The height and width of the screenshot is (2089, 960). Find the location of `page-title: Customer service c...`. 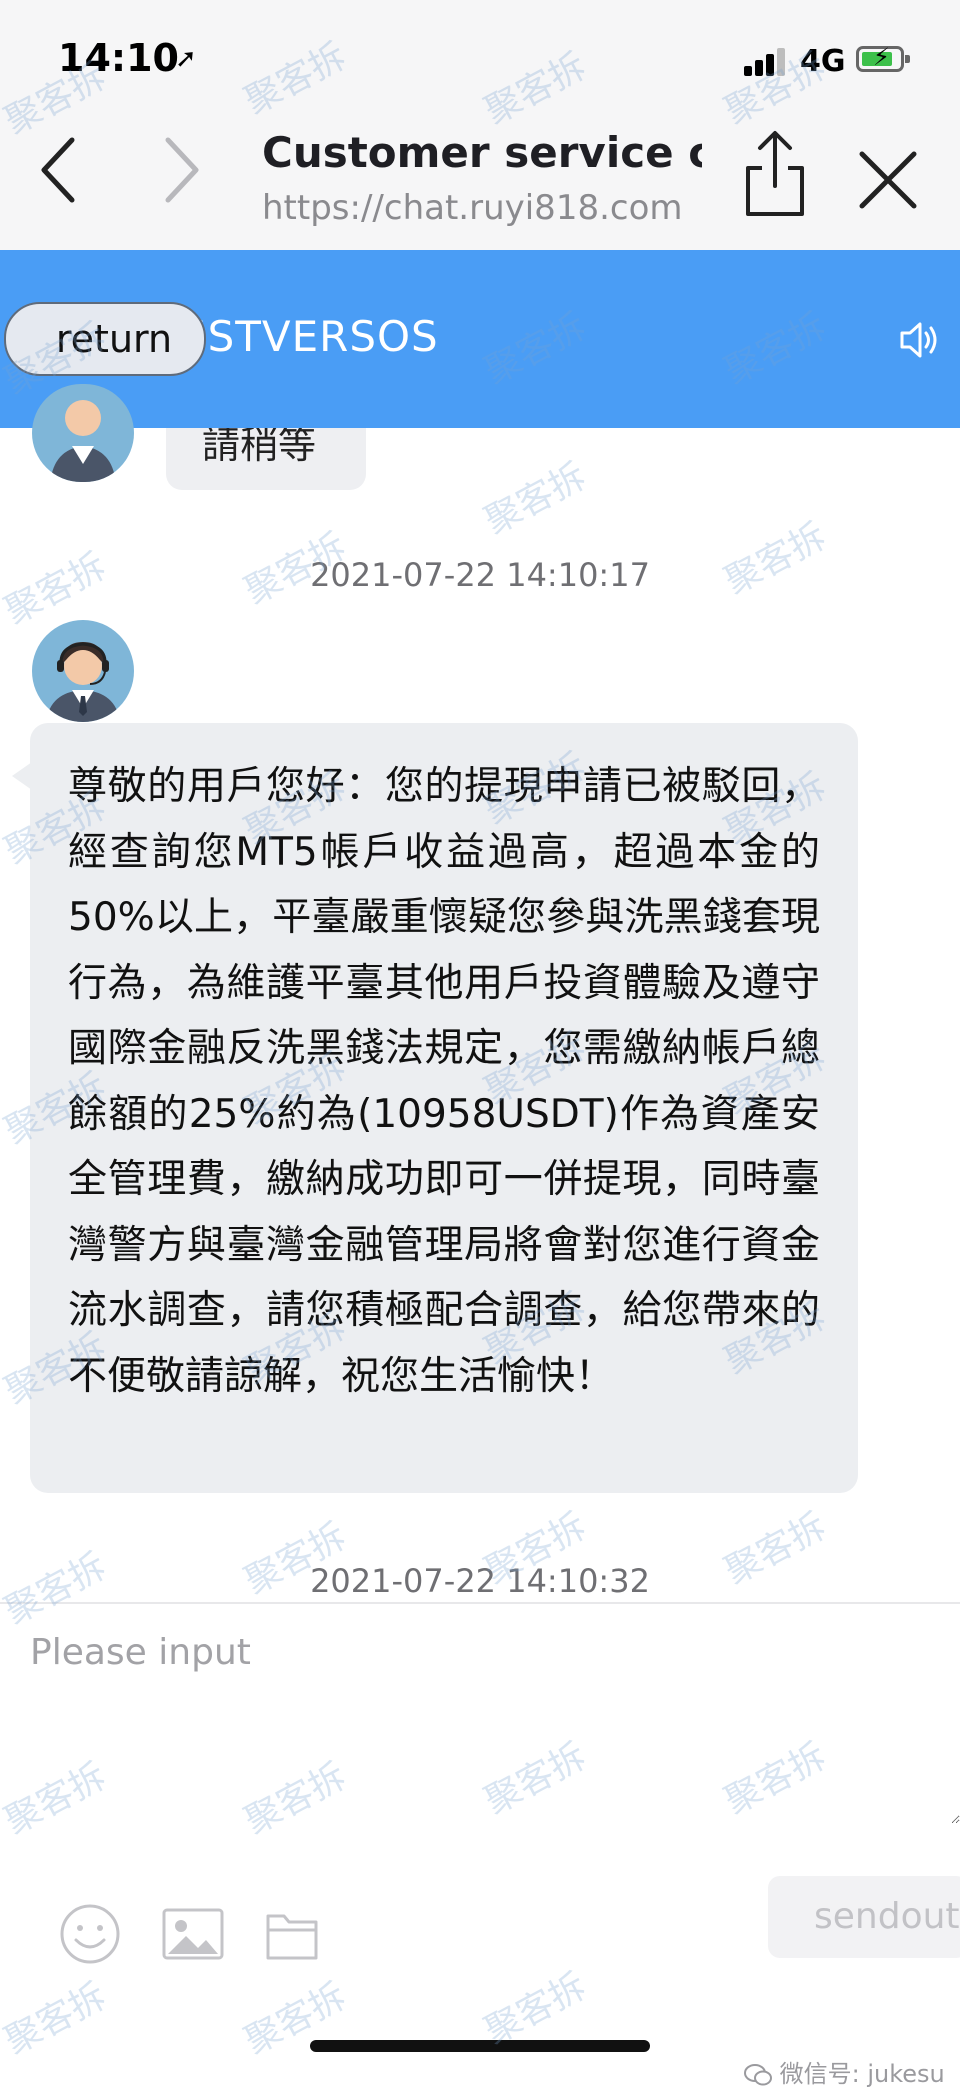

page-title: Customer service c... is located at coordinates (482, 152).